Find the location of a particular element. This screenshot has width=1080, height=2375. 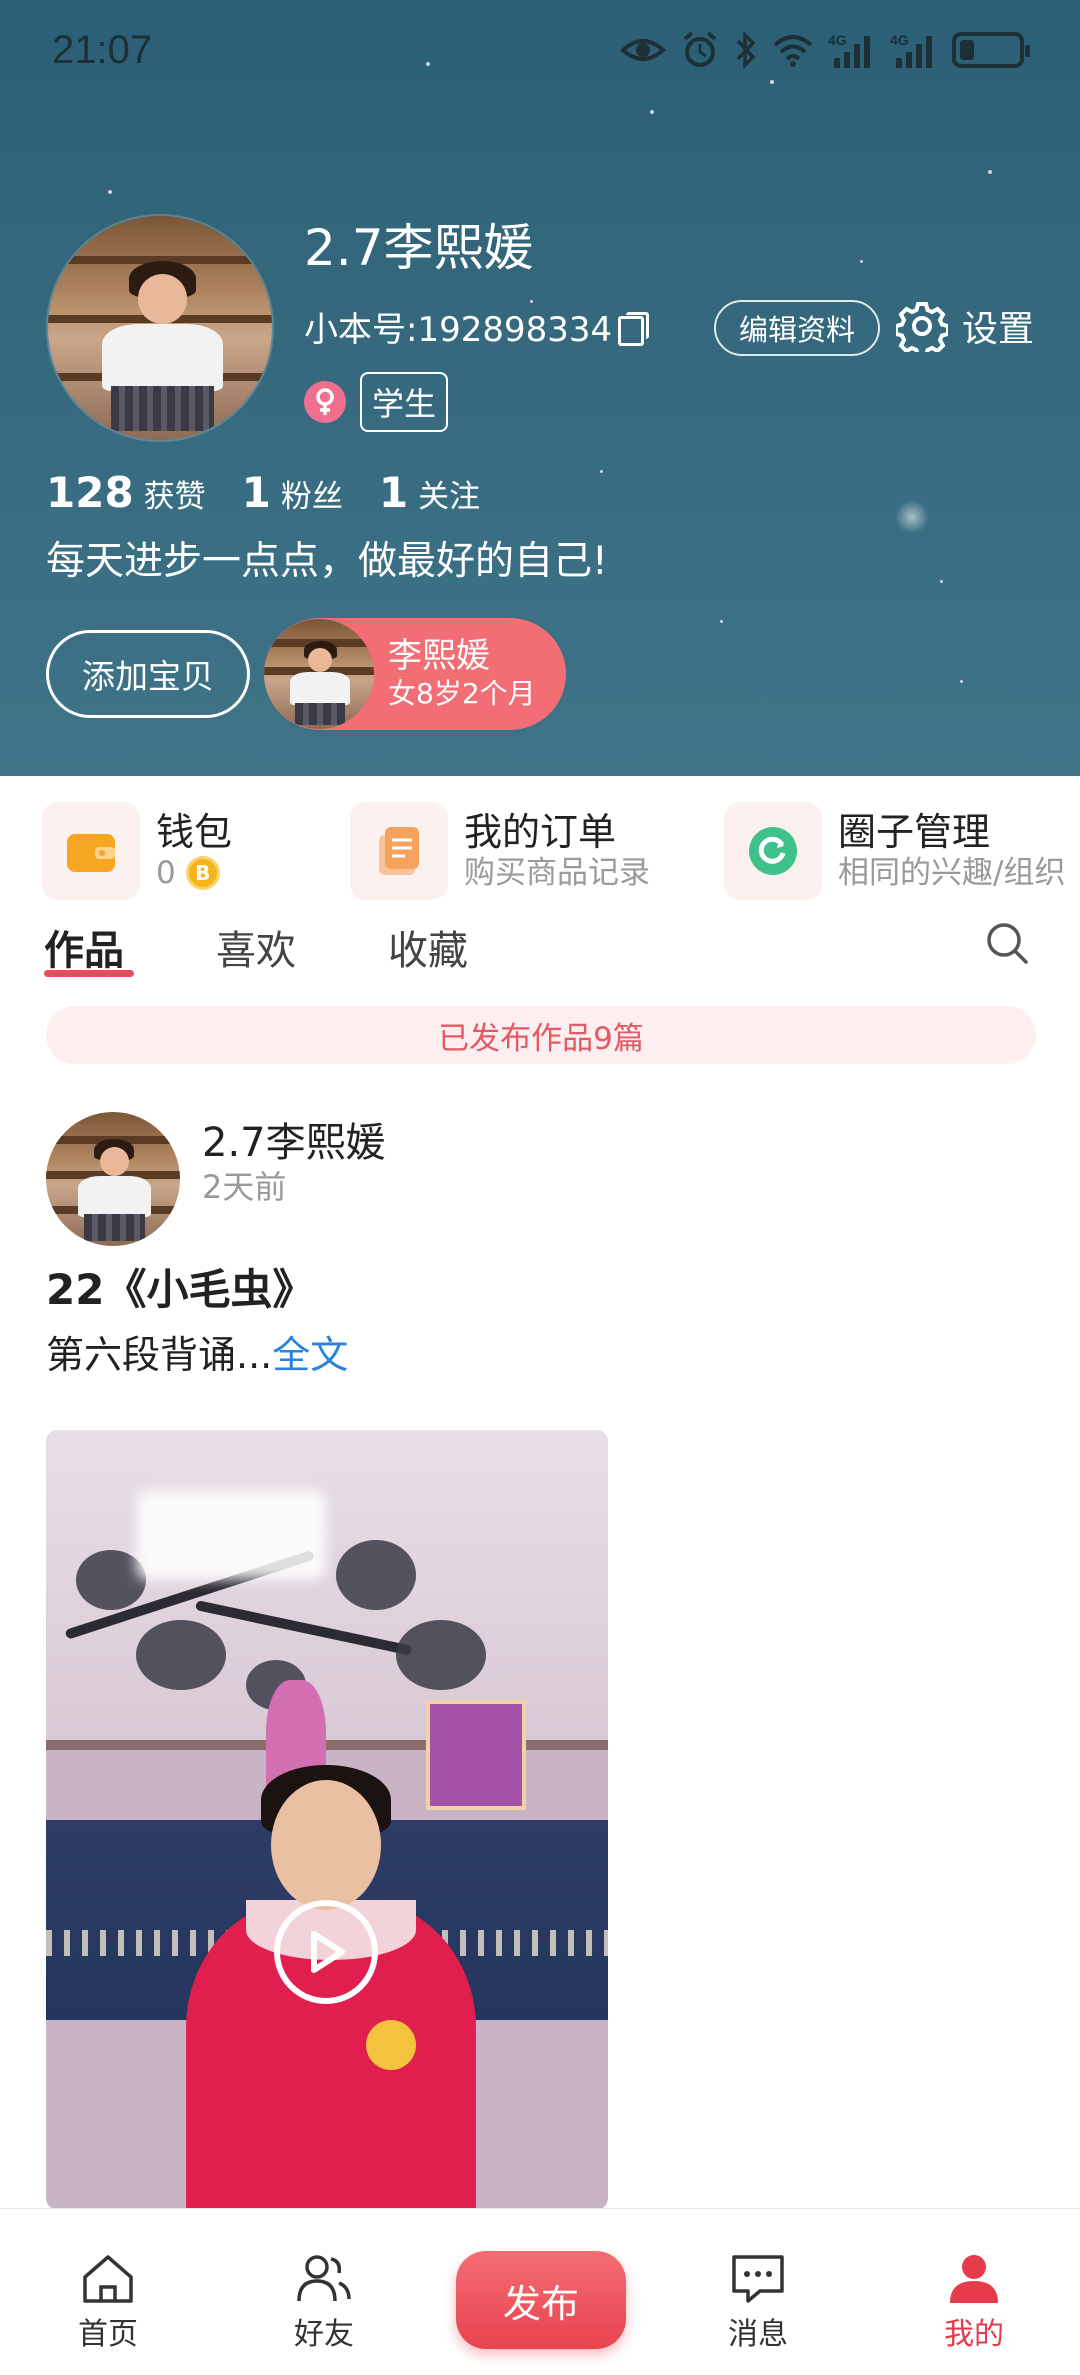

alarm-icon is located at coordinates (700, 49).